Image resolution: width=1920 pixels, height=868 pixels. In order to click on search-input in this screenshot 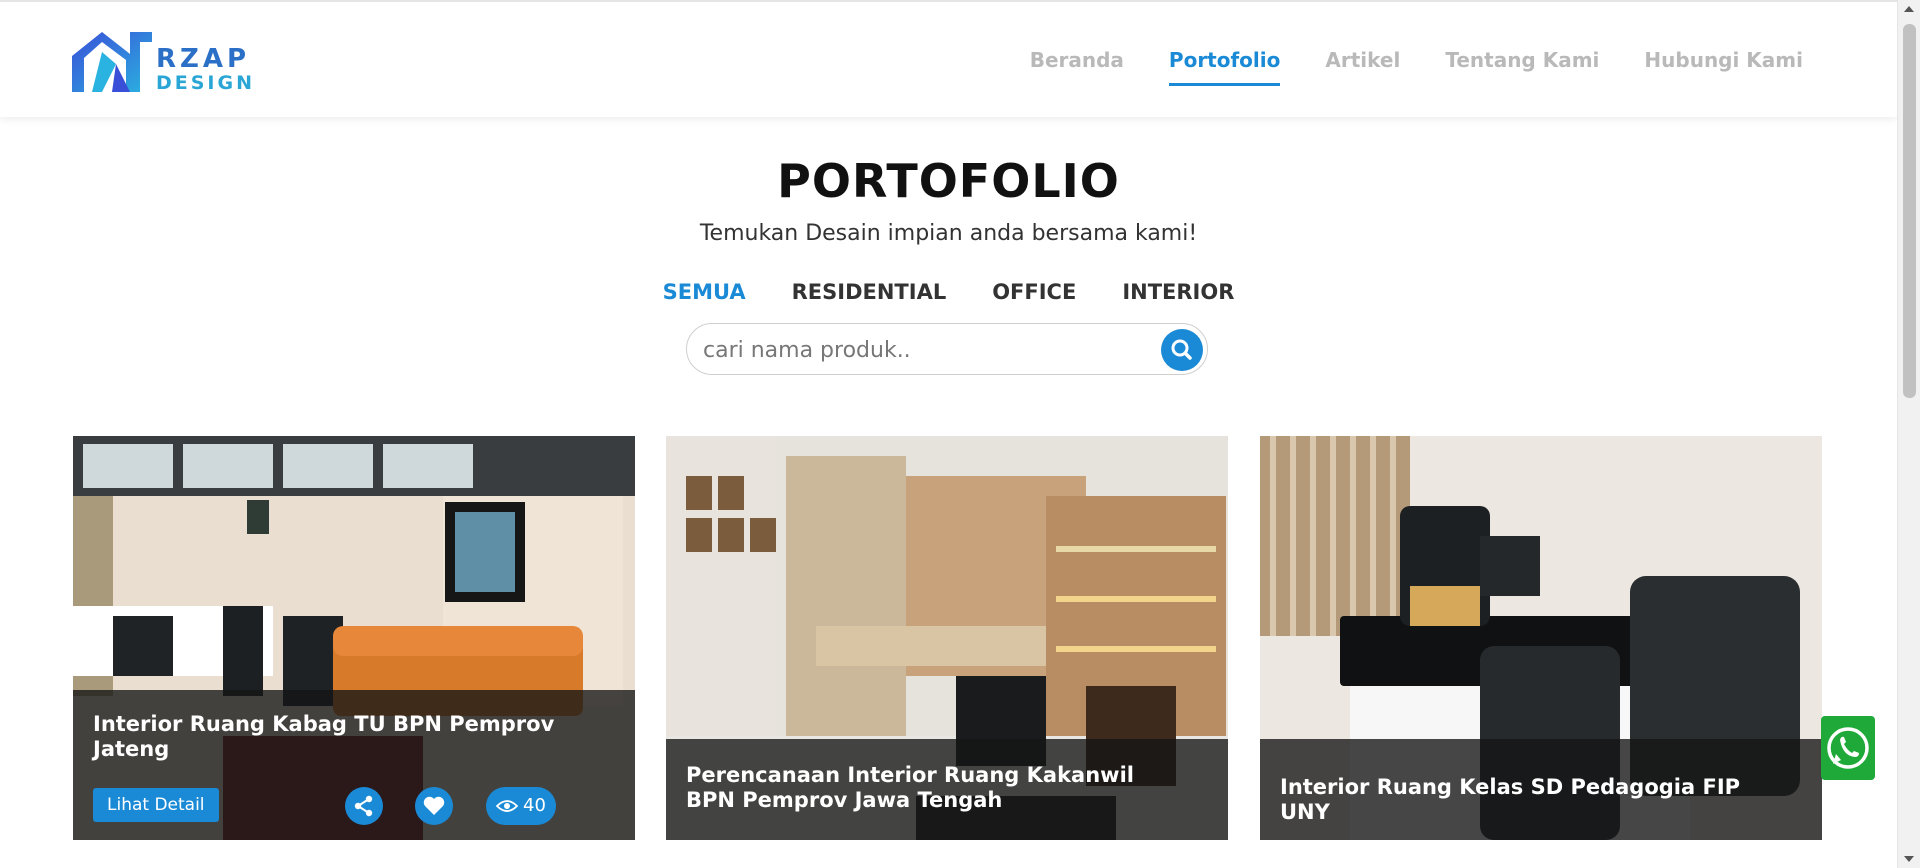, I will do `click(923, 350)`.